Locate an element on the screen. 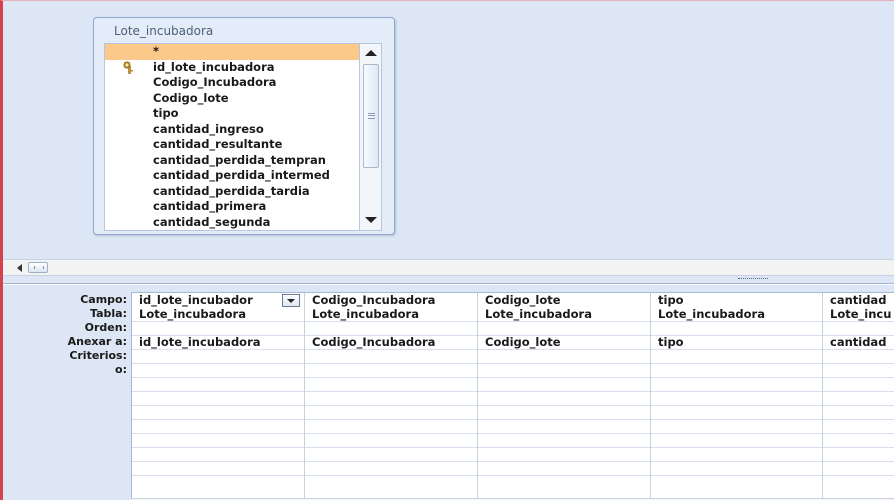 This screenshot has height=500, width=894. field-codigo-incubadora: Codigo_Incubadora is located at coordinates (232, 83).